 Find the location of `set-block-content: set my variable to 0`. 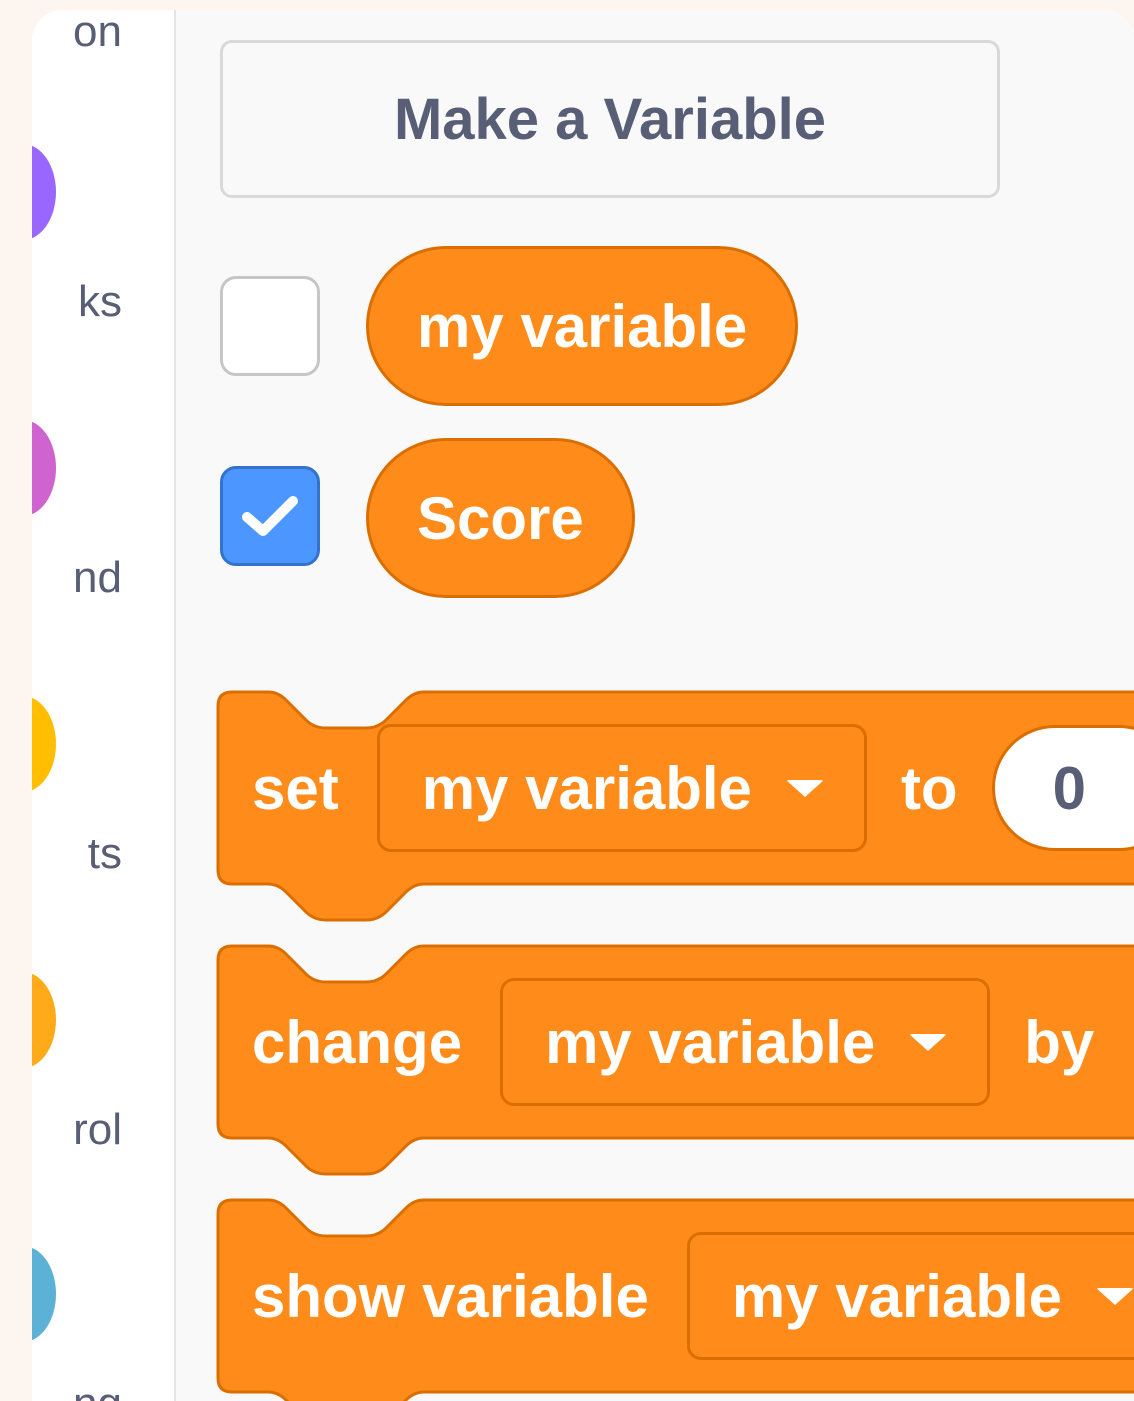

set-block-content: set my variable to 0 is located at coordinates (675, 788).